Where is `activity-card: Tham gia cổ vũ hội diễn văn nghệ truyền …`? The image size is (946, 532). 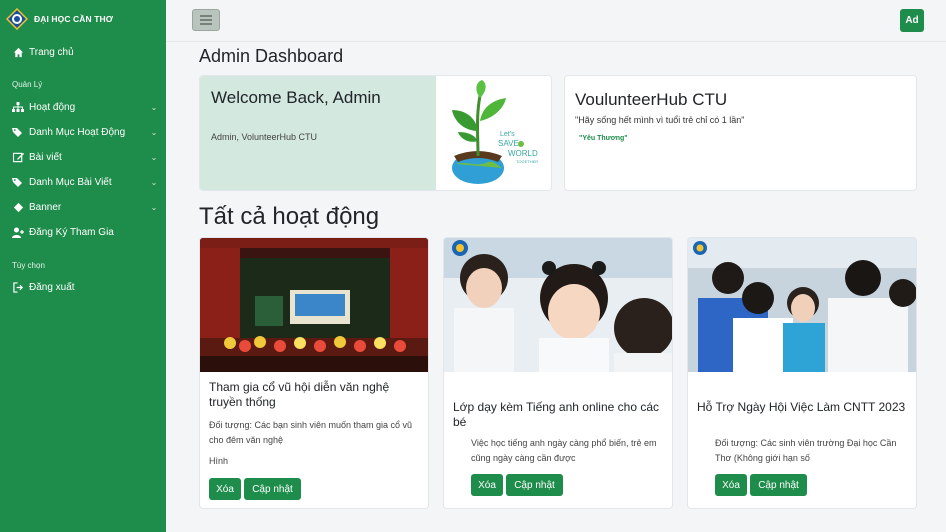
activity-card: Tham gia cổ vũ hội diễn văn nghệ truyền … is located at coordinates (314, 373).